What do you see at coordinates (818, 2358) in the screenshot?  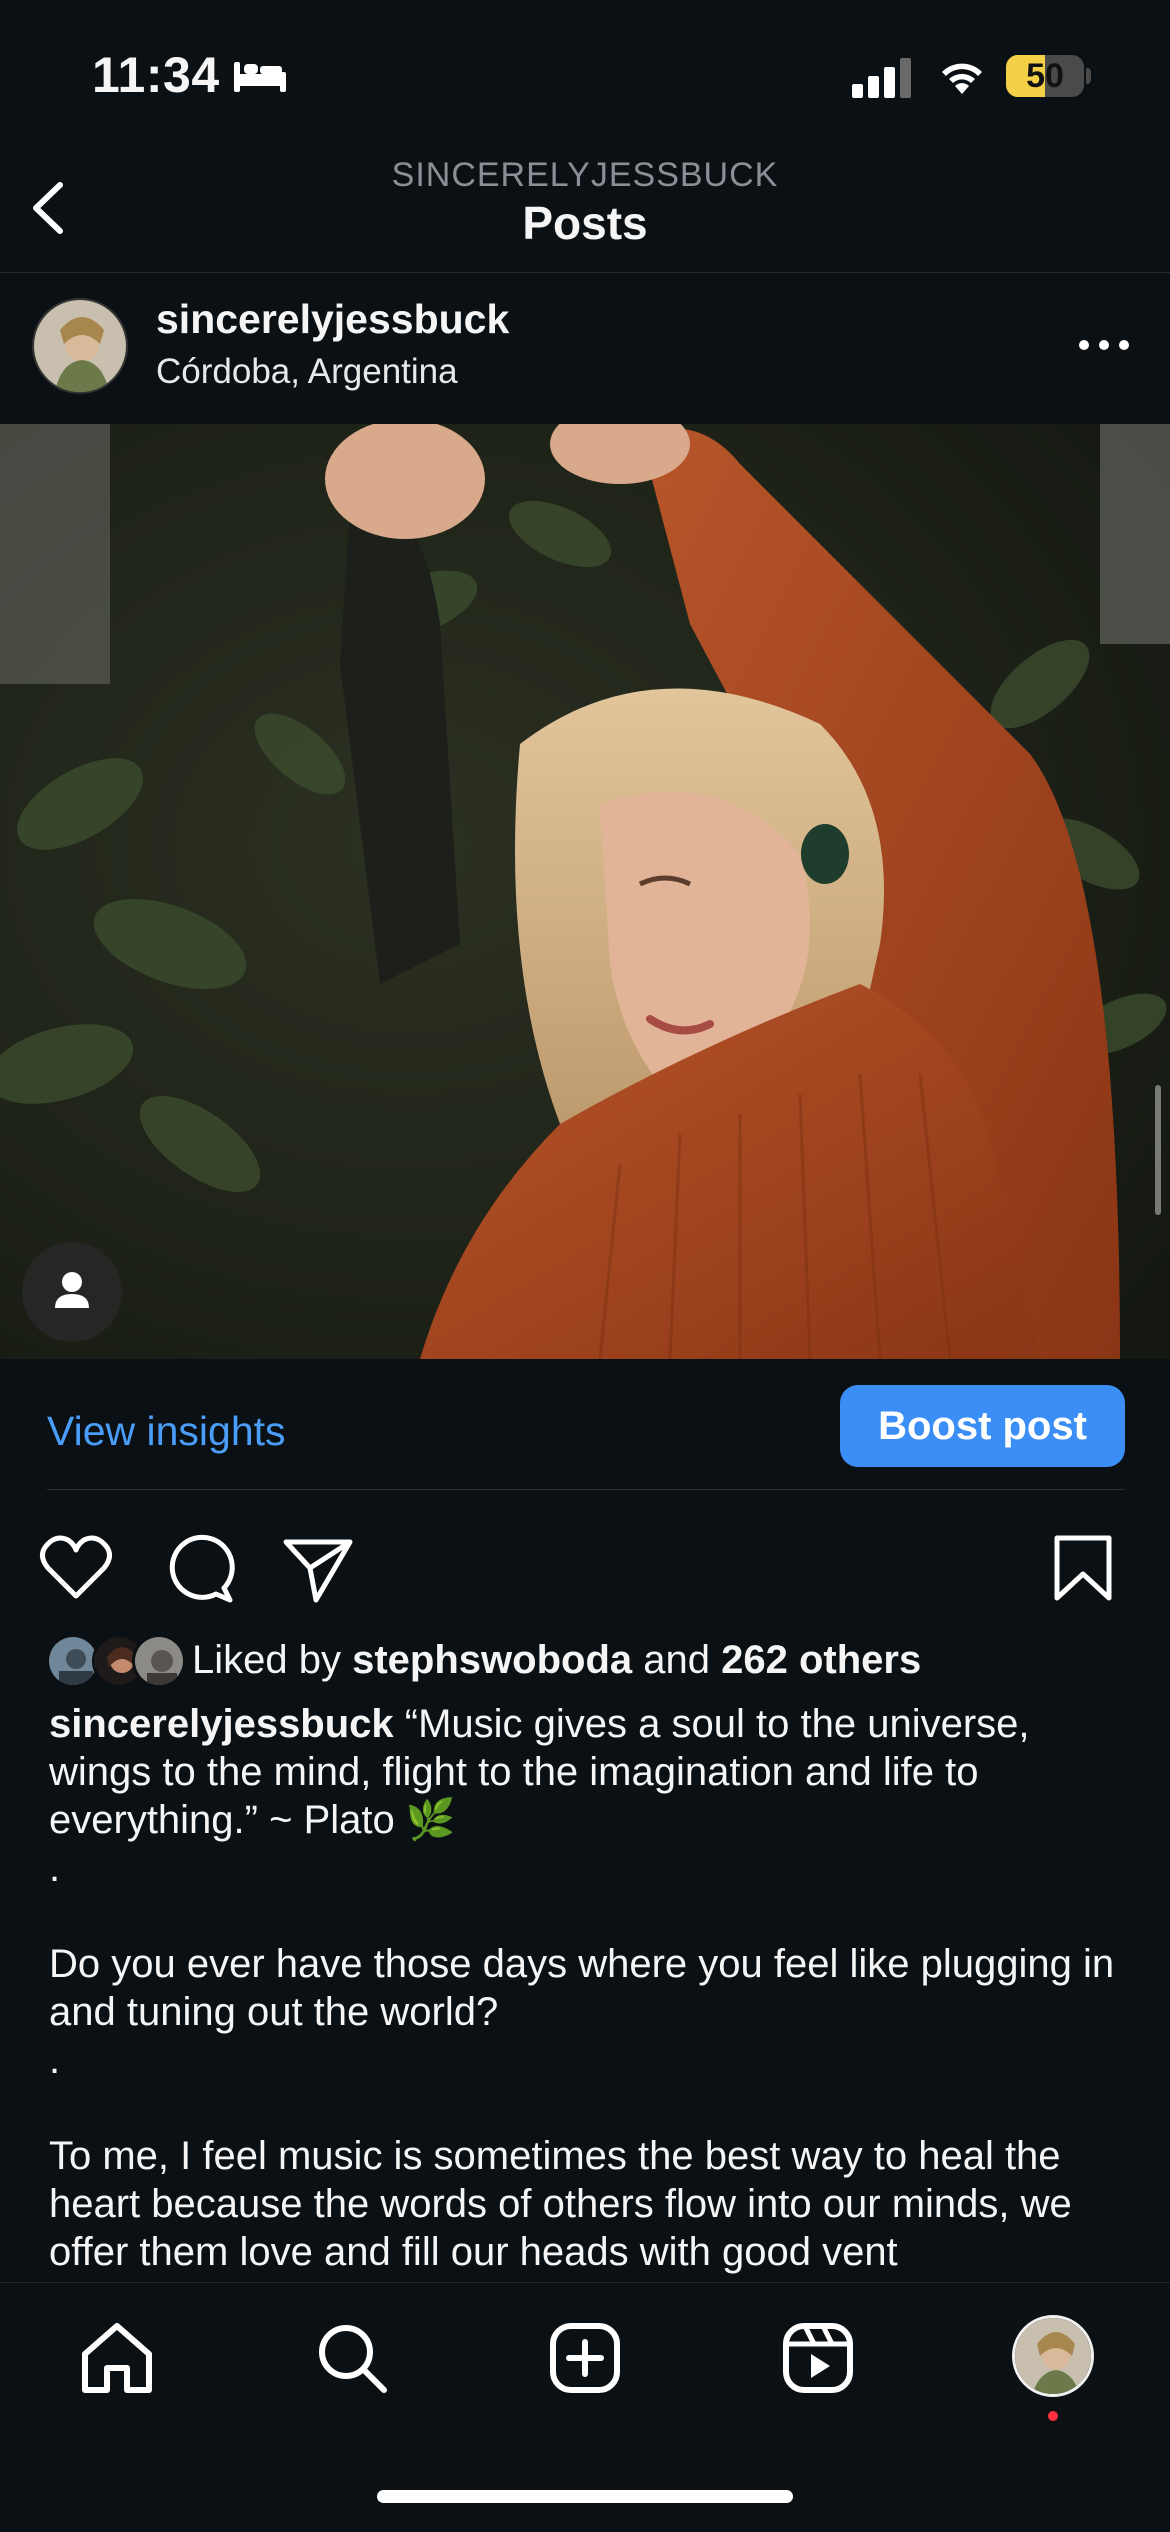 I see `reels-icon` at bounding box center [818, 2358].